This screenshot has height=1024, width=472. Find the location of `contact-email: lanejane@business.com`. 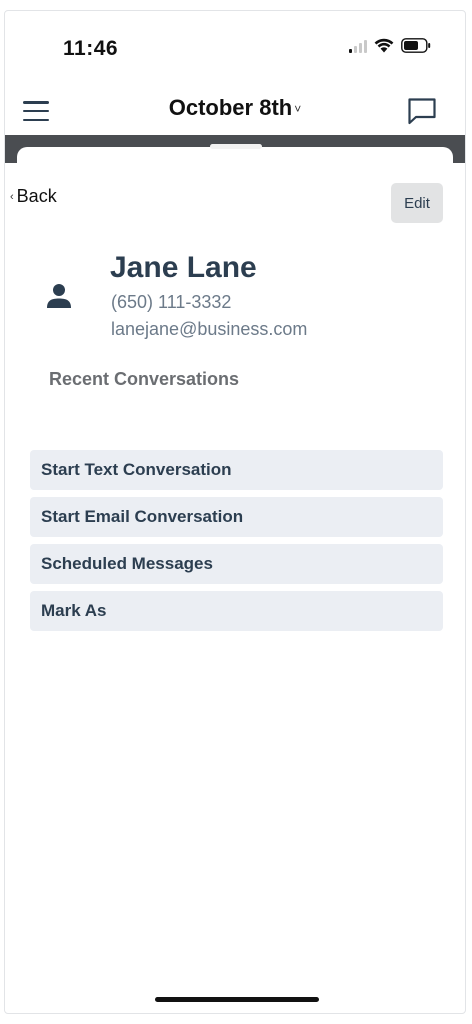

contact-email: lanejane@business.com is located at coordinates (209, 329).